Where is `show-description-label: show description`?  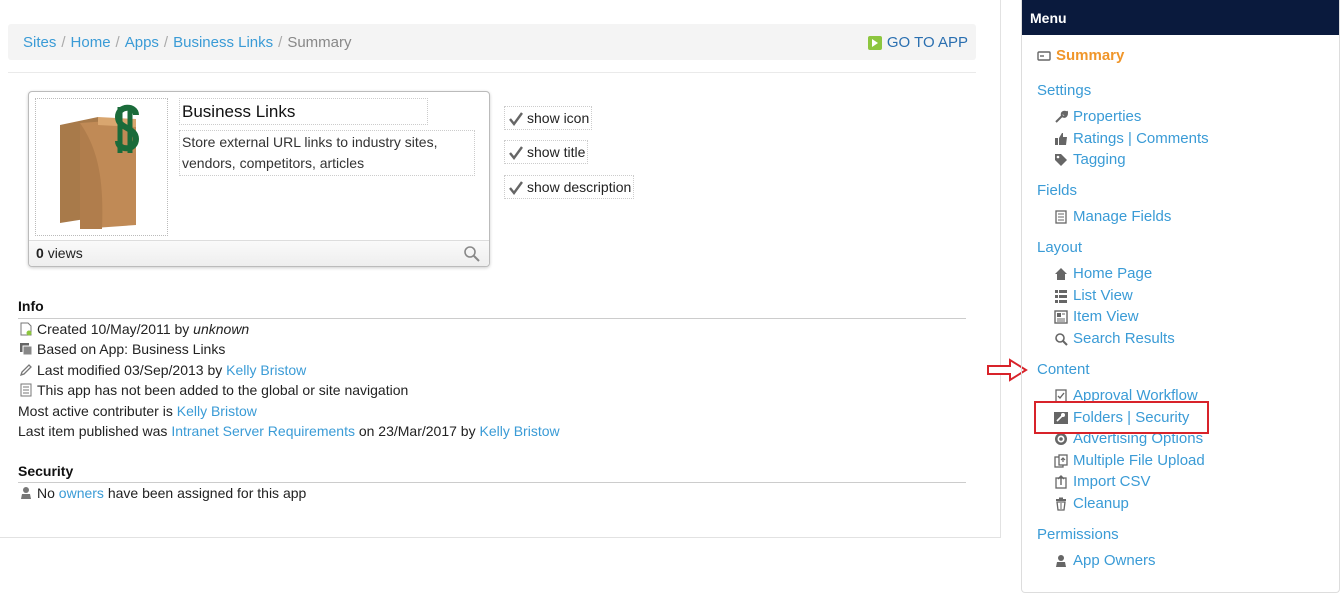 show-description-label: show description is located at coordinates (579, 187).